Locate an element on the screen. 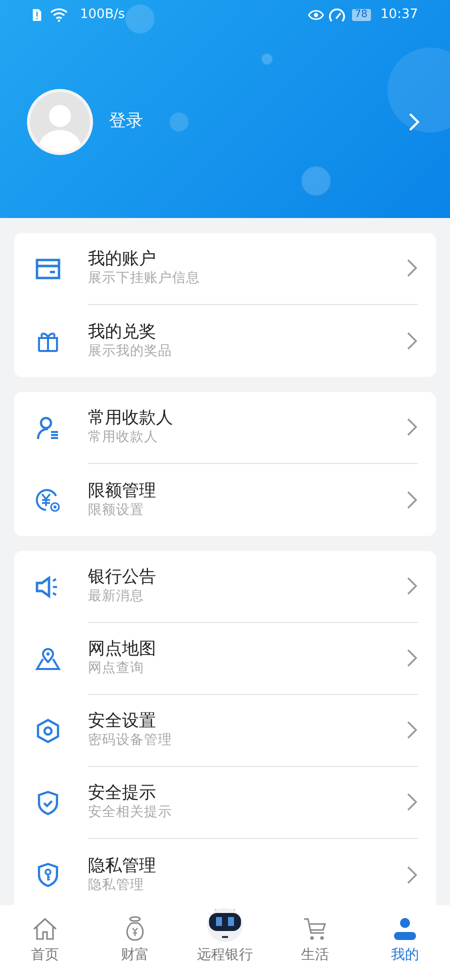 This screenshot has height=975, width=450. item-subtitle: 隐私管理 is located at coordinates (116, 885).